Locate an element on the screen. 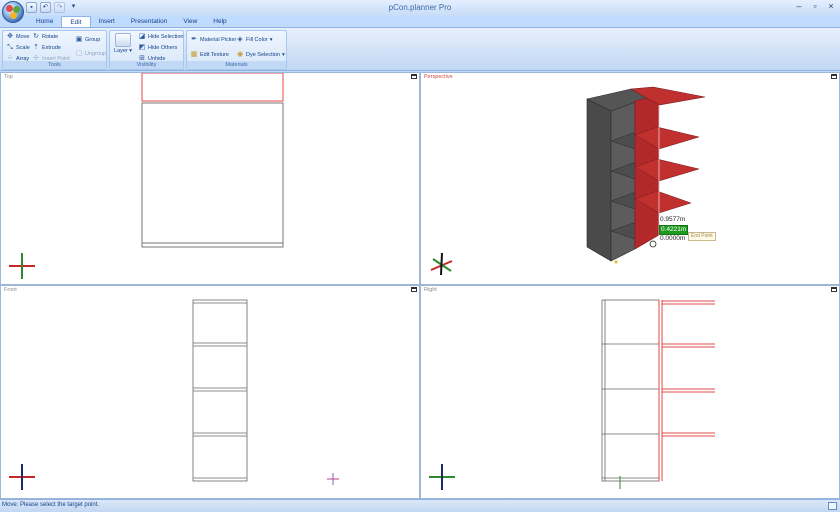 The image size is (840, 512). tab-insert: Insert is located at coordinates (107, 21).